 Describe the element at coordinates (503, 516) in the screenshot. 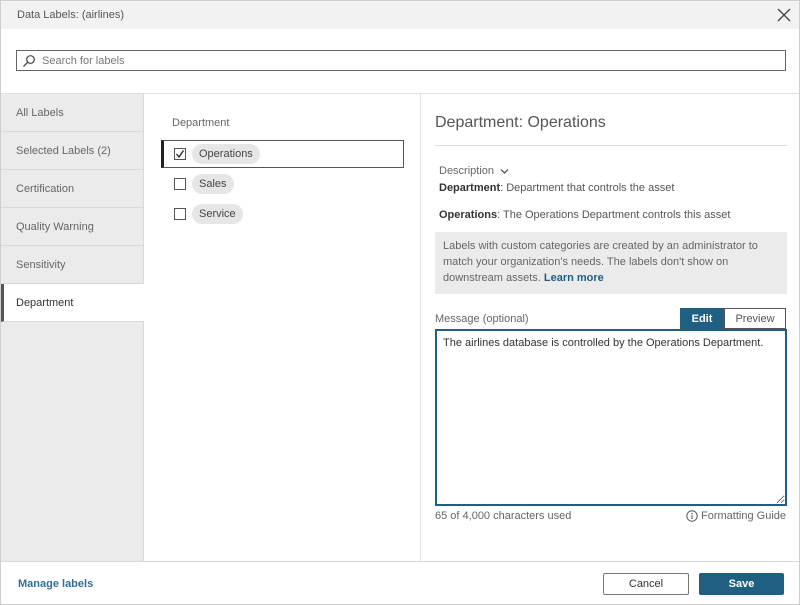

I see `character-count: 65 of 4,000 characters used` at that location.